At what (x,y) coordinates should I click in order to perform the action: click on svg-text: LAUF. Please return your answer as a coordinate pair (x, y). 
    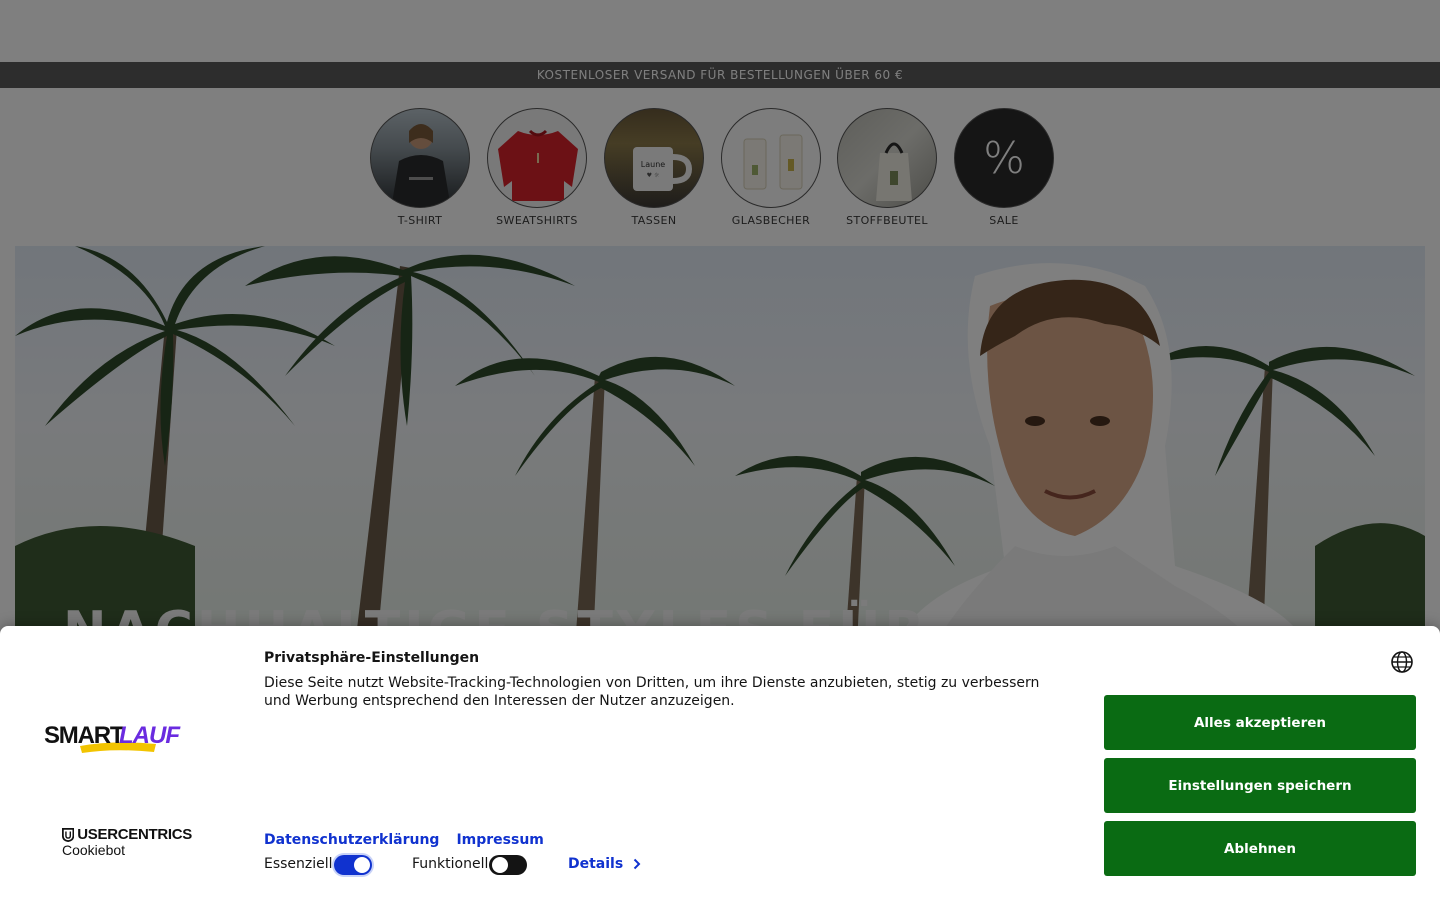
    Looking at the image, I should click on (150, 735).